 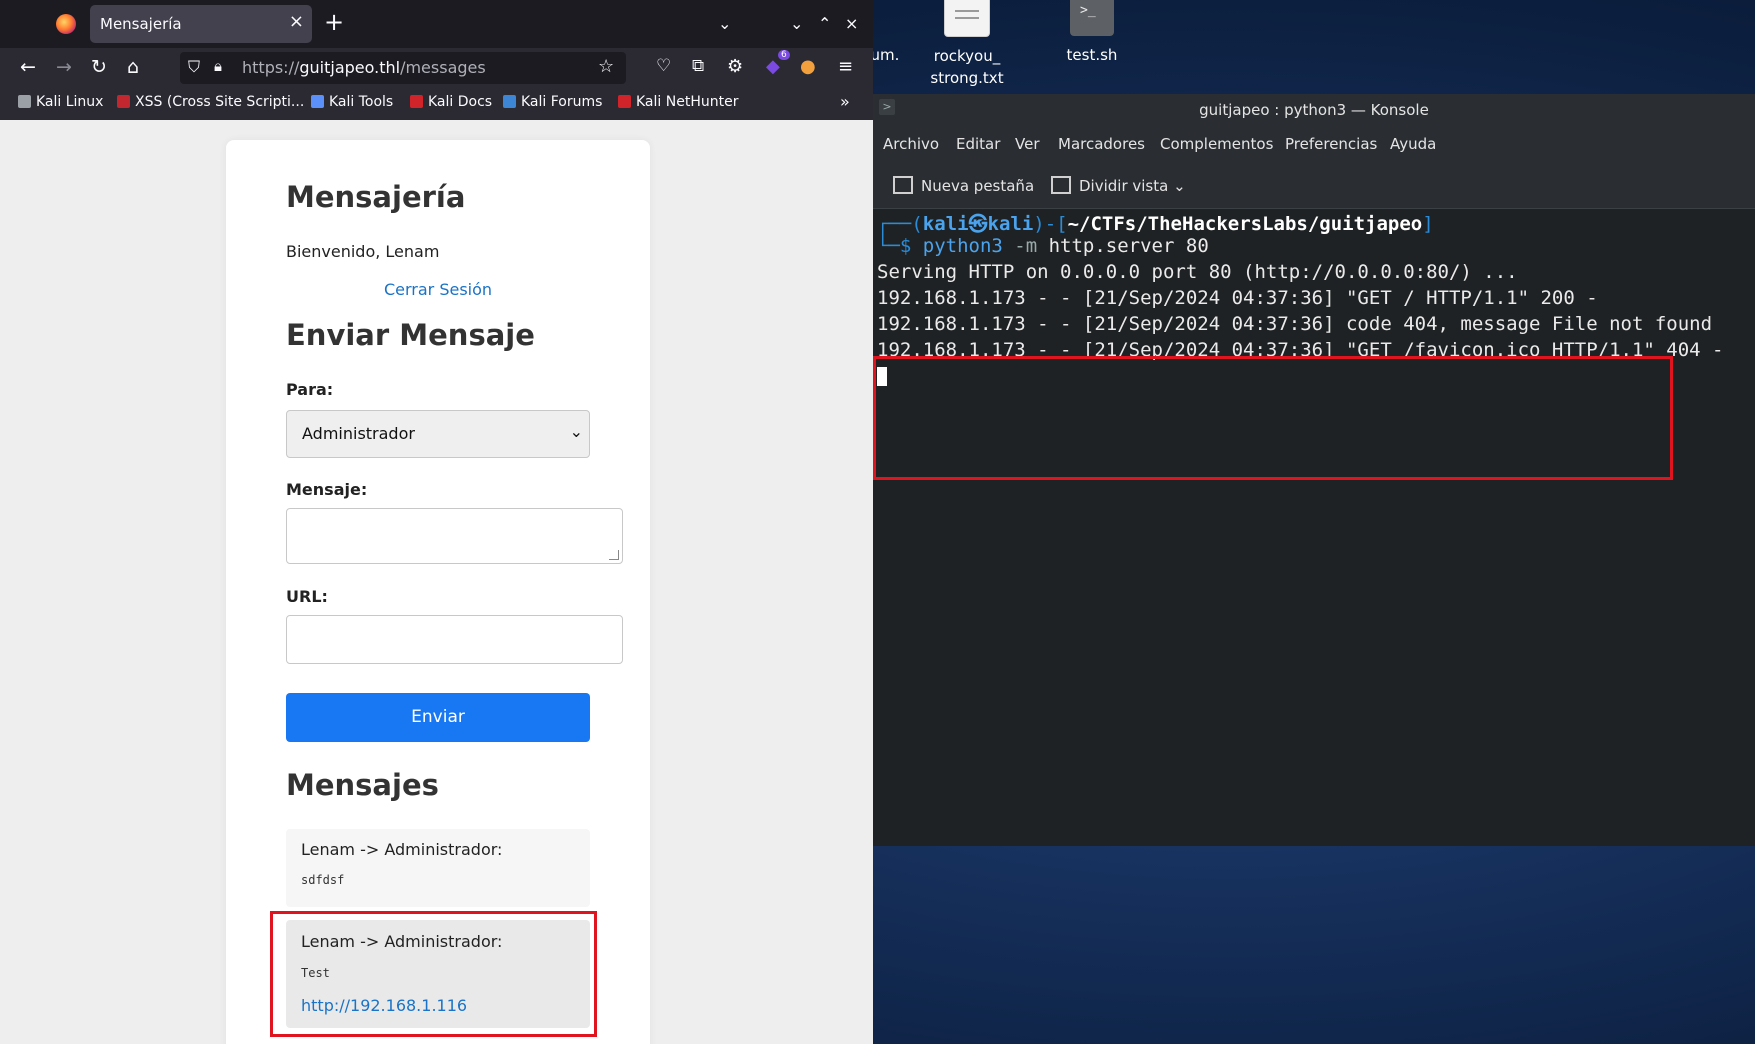 What do you see at coordinates (614, 555) in the screenshot?
I see `resize-grip-icon` at bounding box center [614, 555].